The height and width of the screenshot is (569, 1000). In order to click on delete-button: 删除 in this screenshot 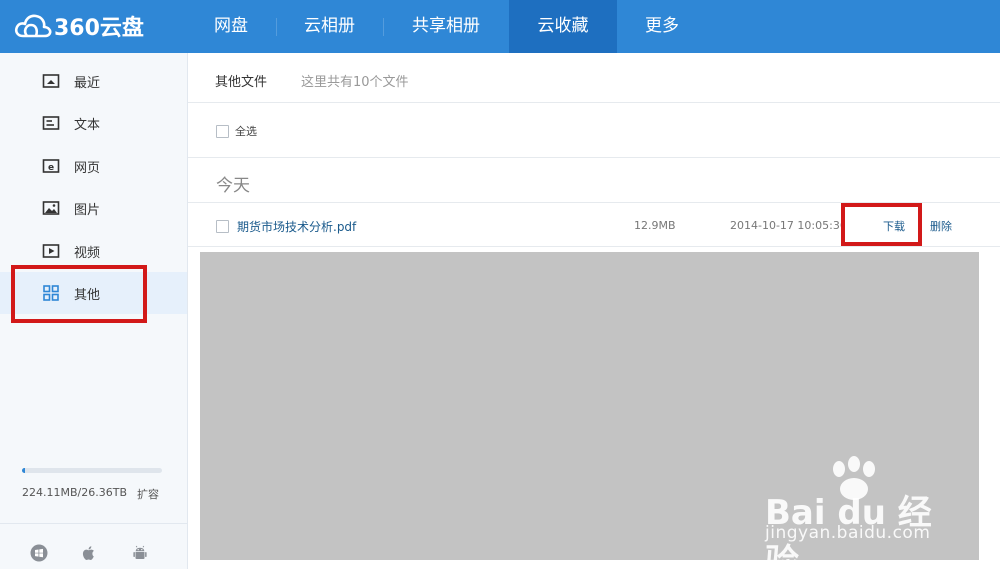, I will do `click(941, 226)`.